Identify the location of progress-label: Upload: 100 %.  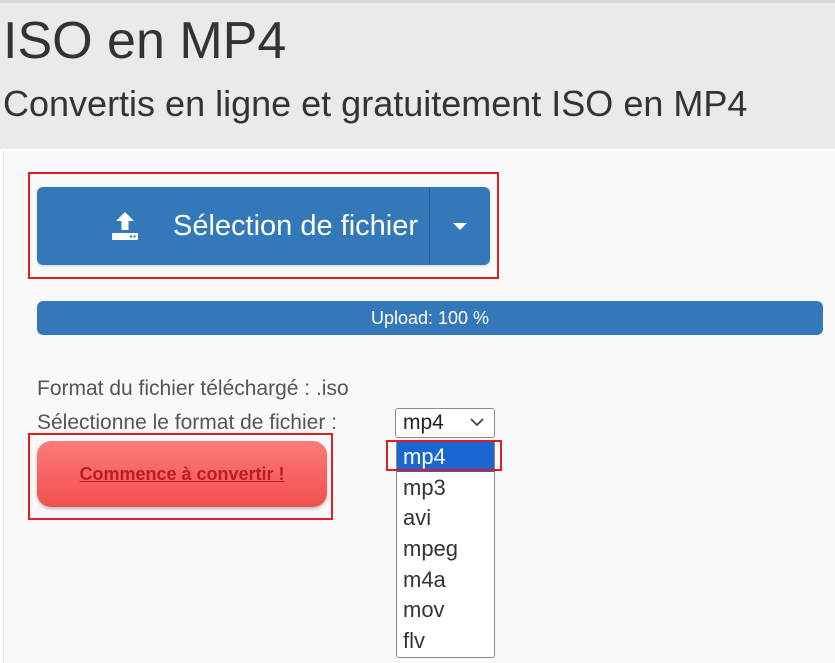
(430, 317).